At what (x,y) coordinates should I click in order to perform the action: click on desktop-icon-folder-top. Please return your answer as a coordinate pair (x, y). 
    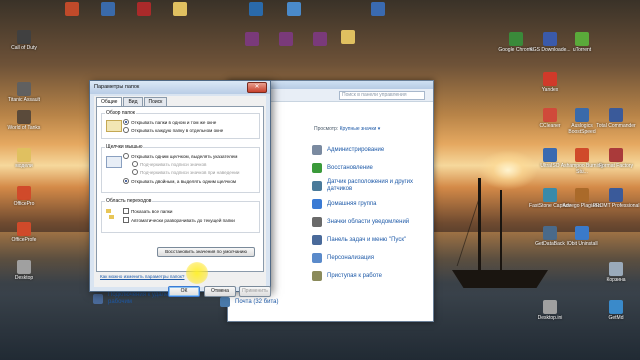
    Looking at the image, I should click on (348, 37).